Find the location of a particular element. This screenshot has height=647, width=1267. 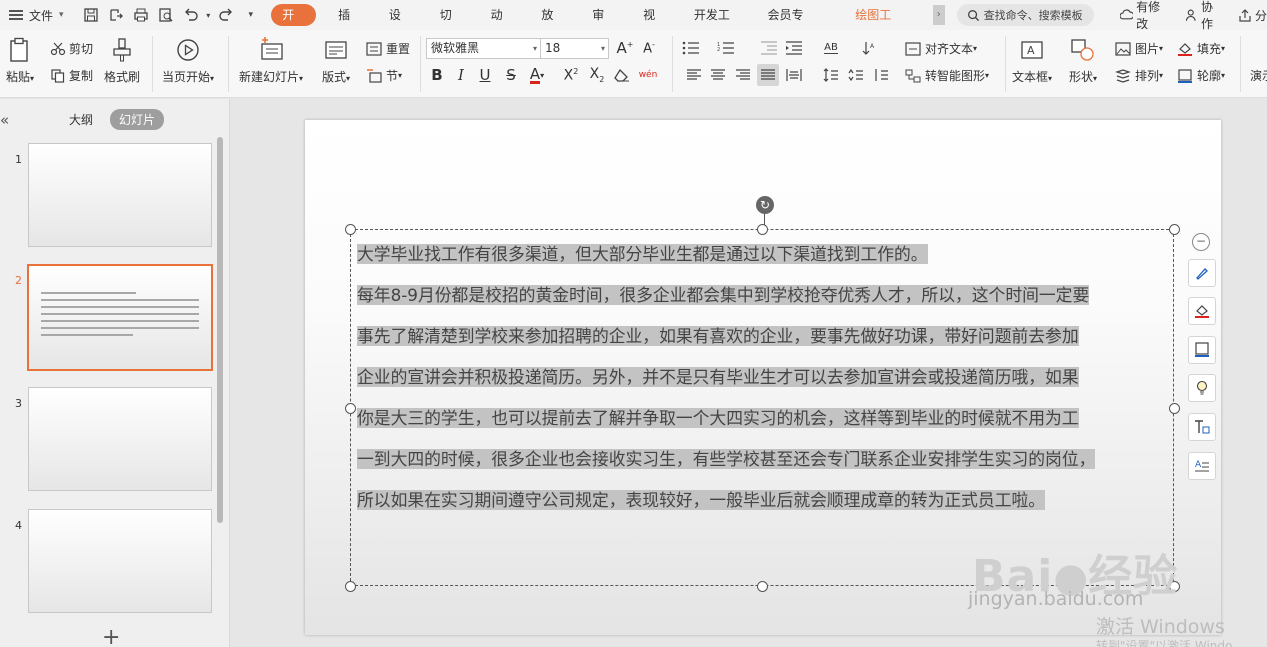

new-slide-button: 新建幻灯片▾ is located at coordinates (271, 60).